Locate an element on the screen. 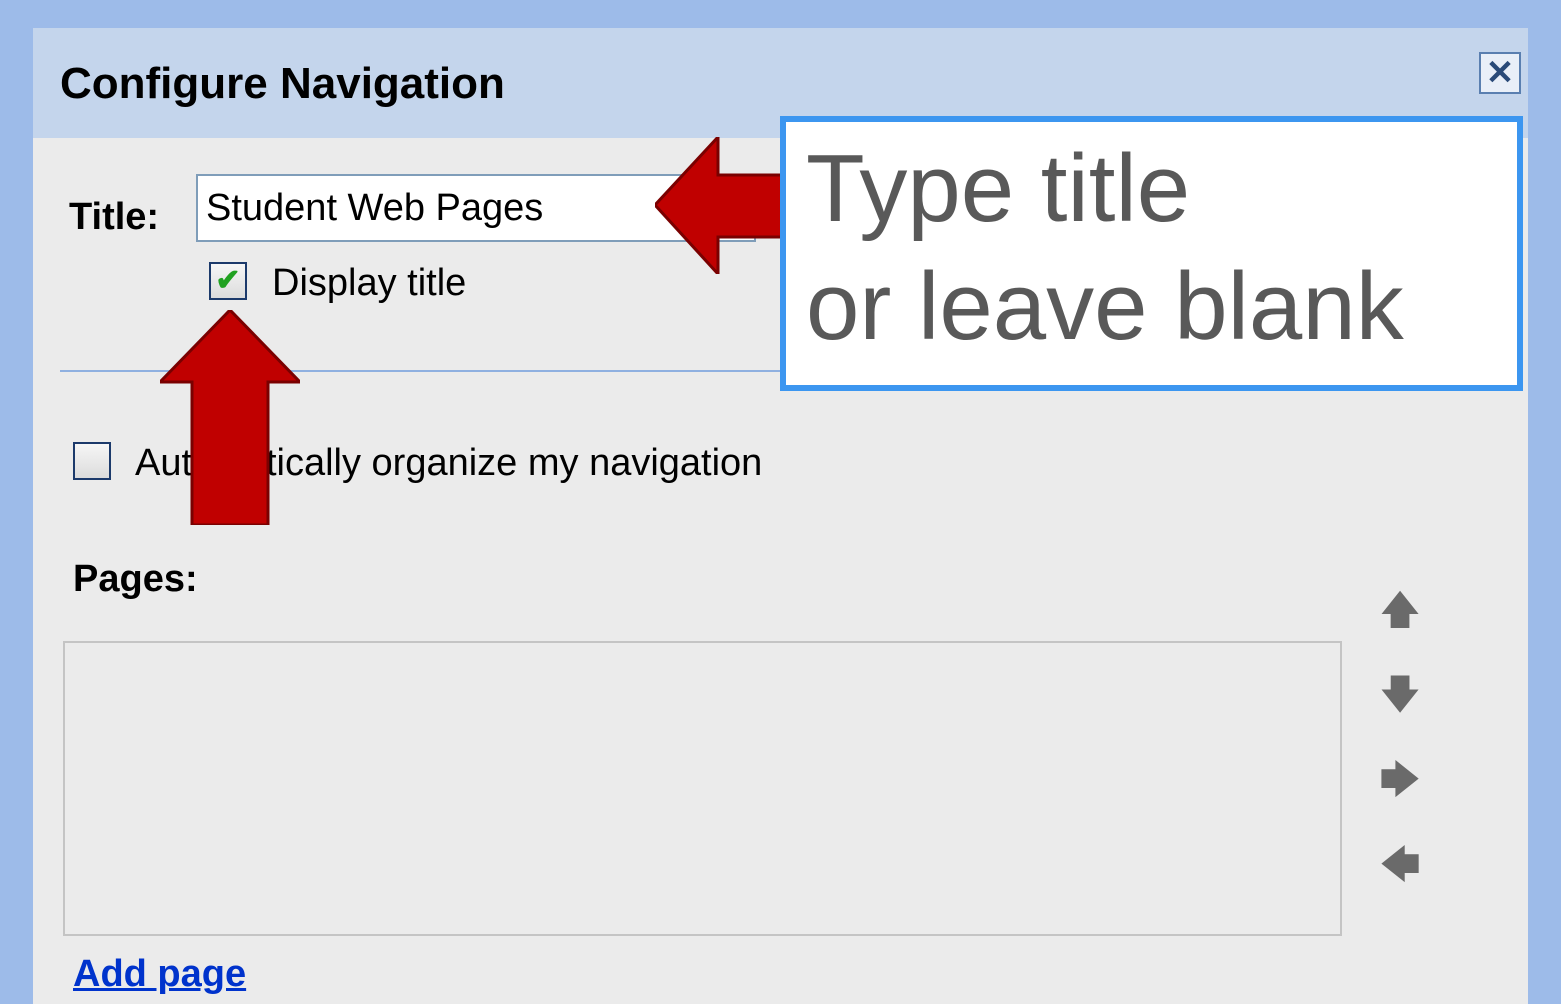 Image resolution: width=1561 pixels, height=1004 pixels. red-arrow-left-annotation is located at coordinates (720, 205).